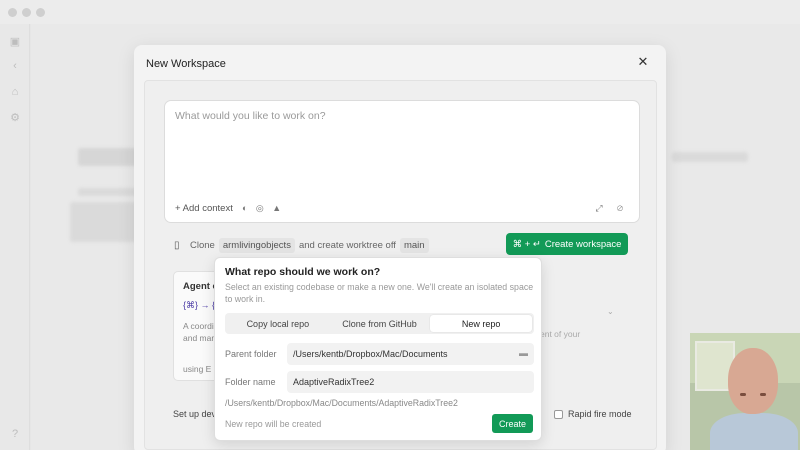  What do you see at coordinates (526, 244) in the screenshot?
I see `shortcut-hint: ⌘ + ↵` at bounding box center [526, 244].